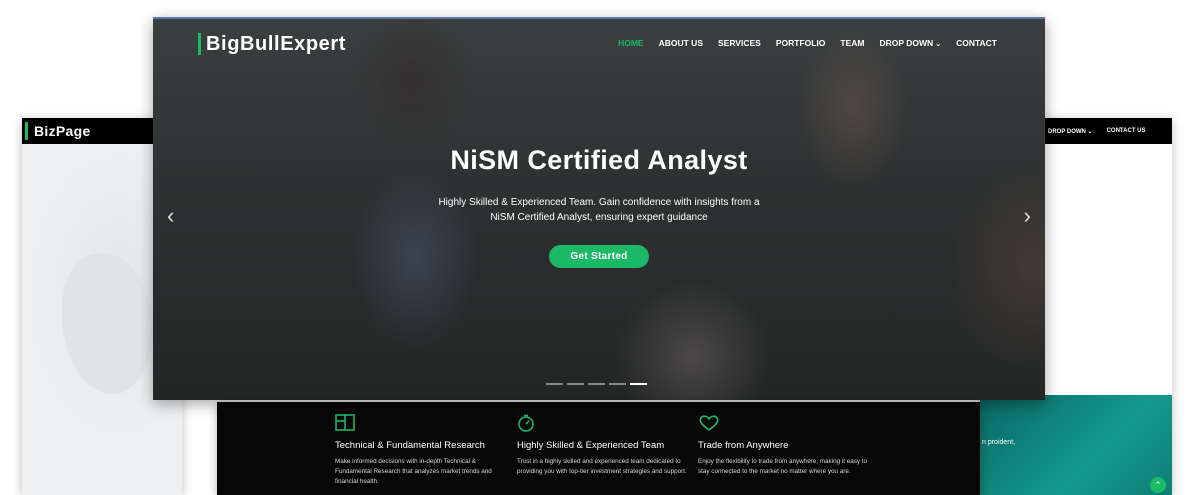  I want to click on bizpage-logo: BizPage, so click(62, 131).